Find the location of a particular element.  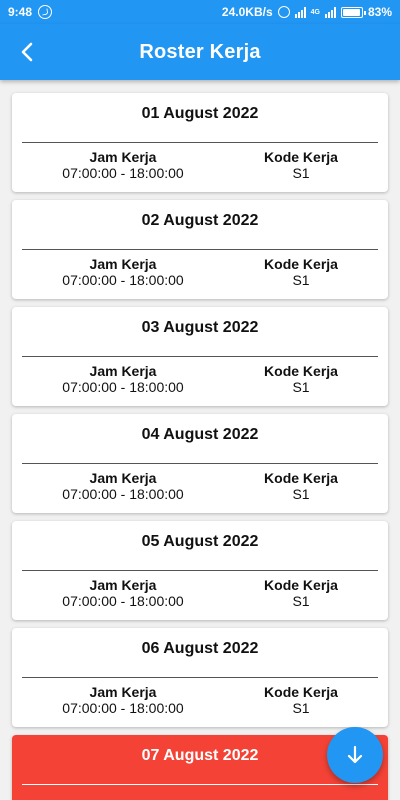

roster-date: 01 August 2022 is located at coordinates (200, 113).